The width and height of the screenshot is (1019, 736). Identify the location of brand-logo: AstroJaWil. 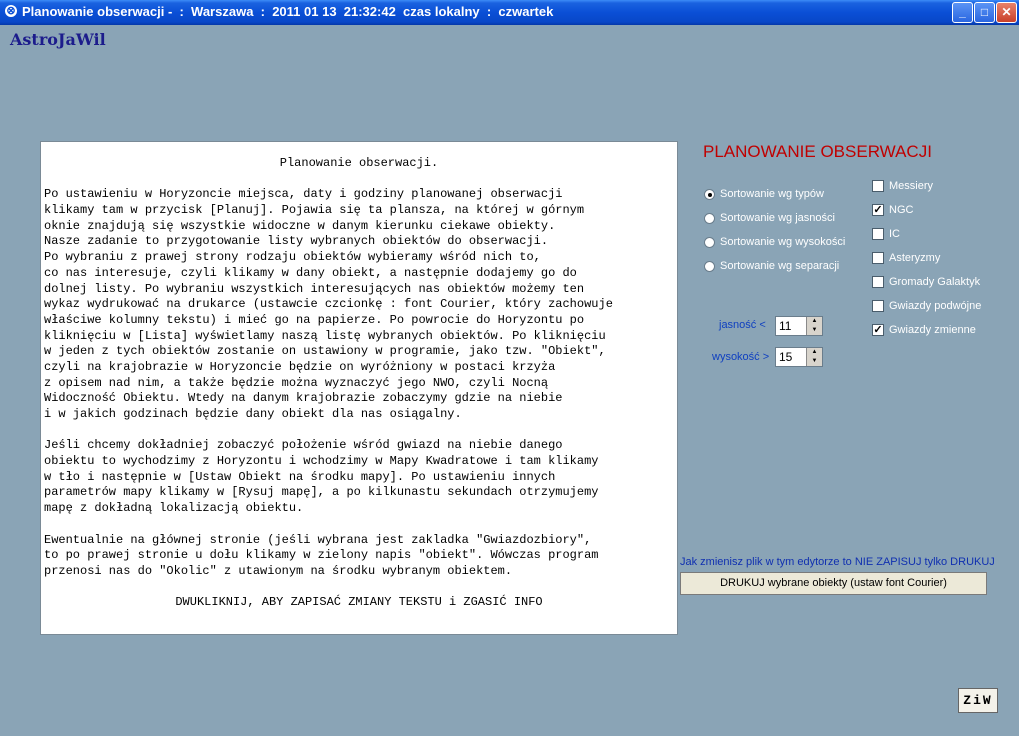
(58, 39).